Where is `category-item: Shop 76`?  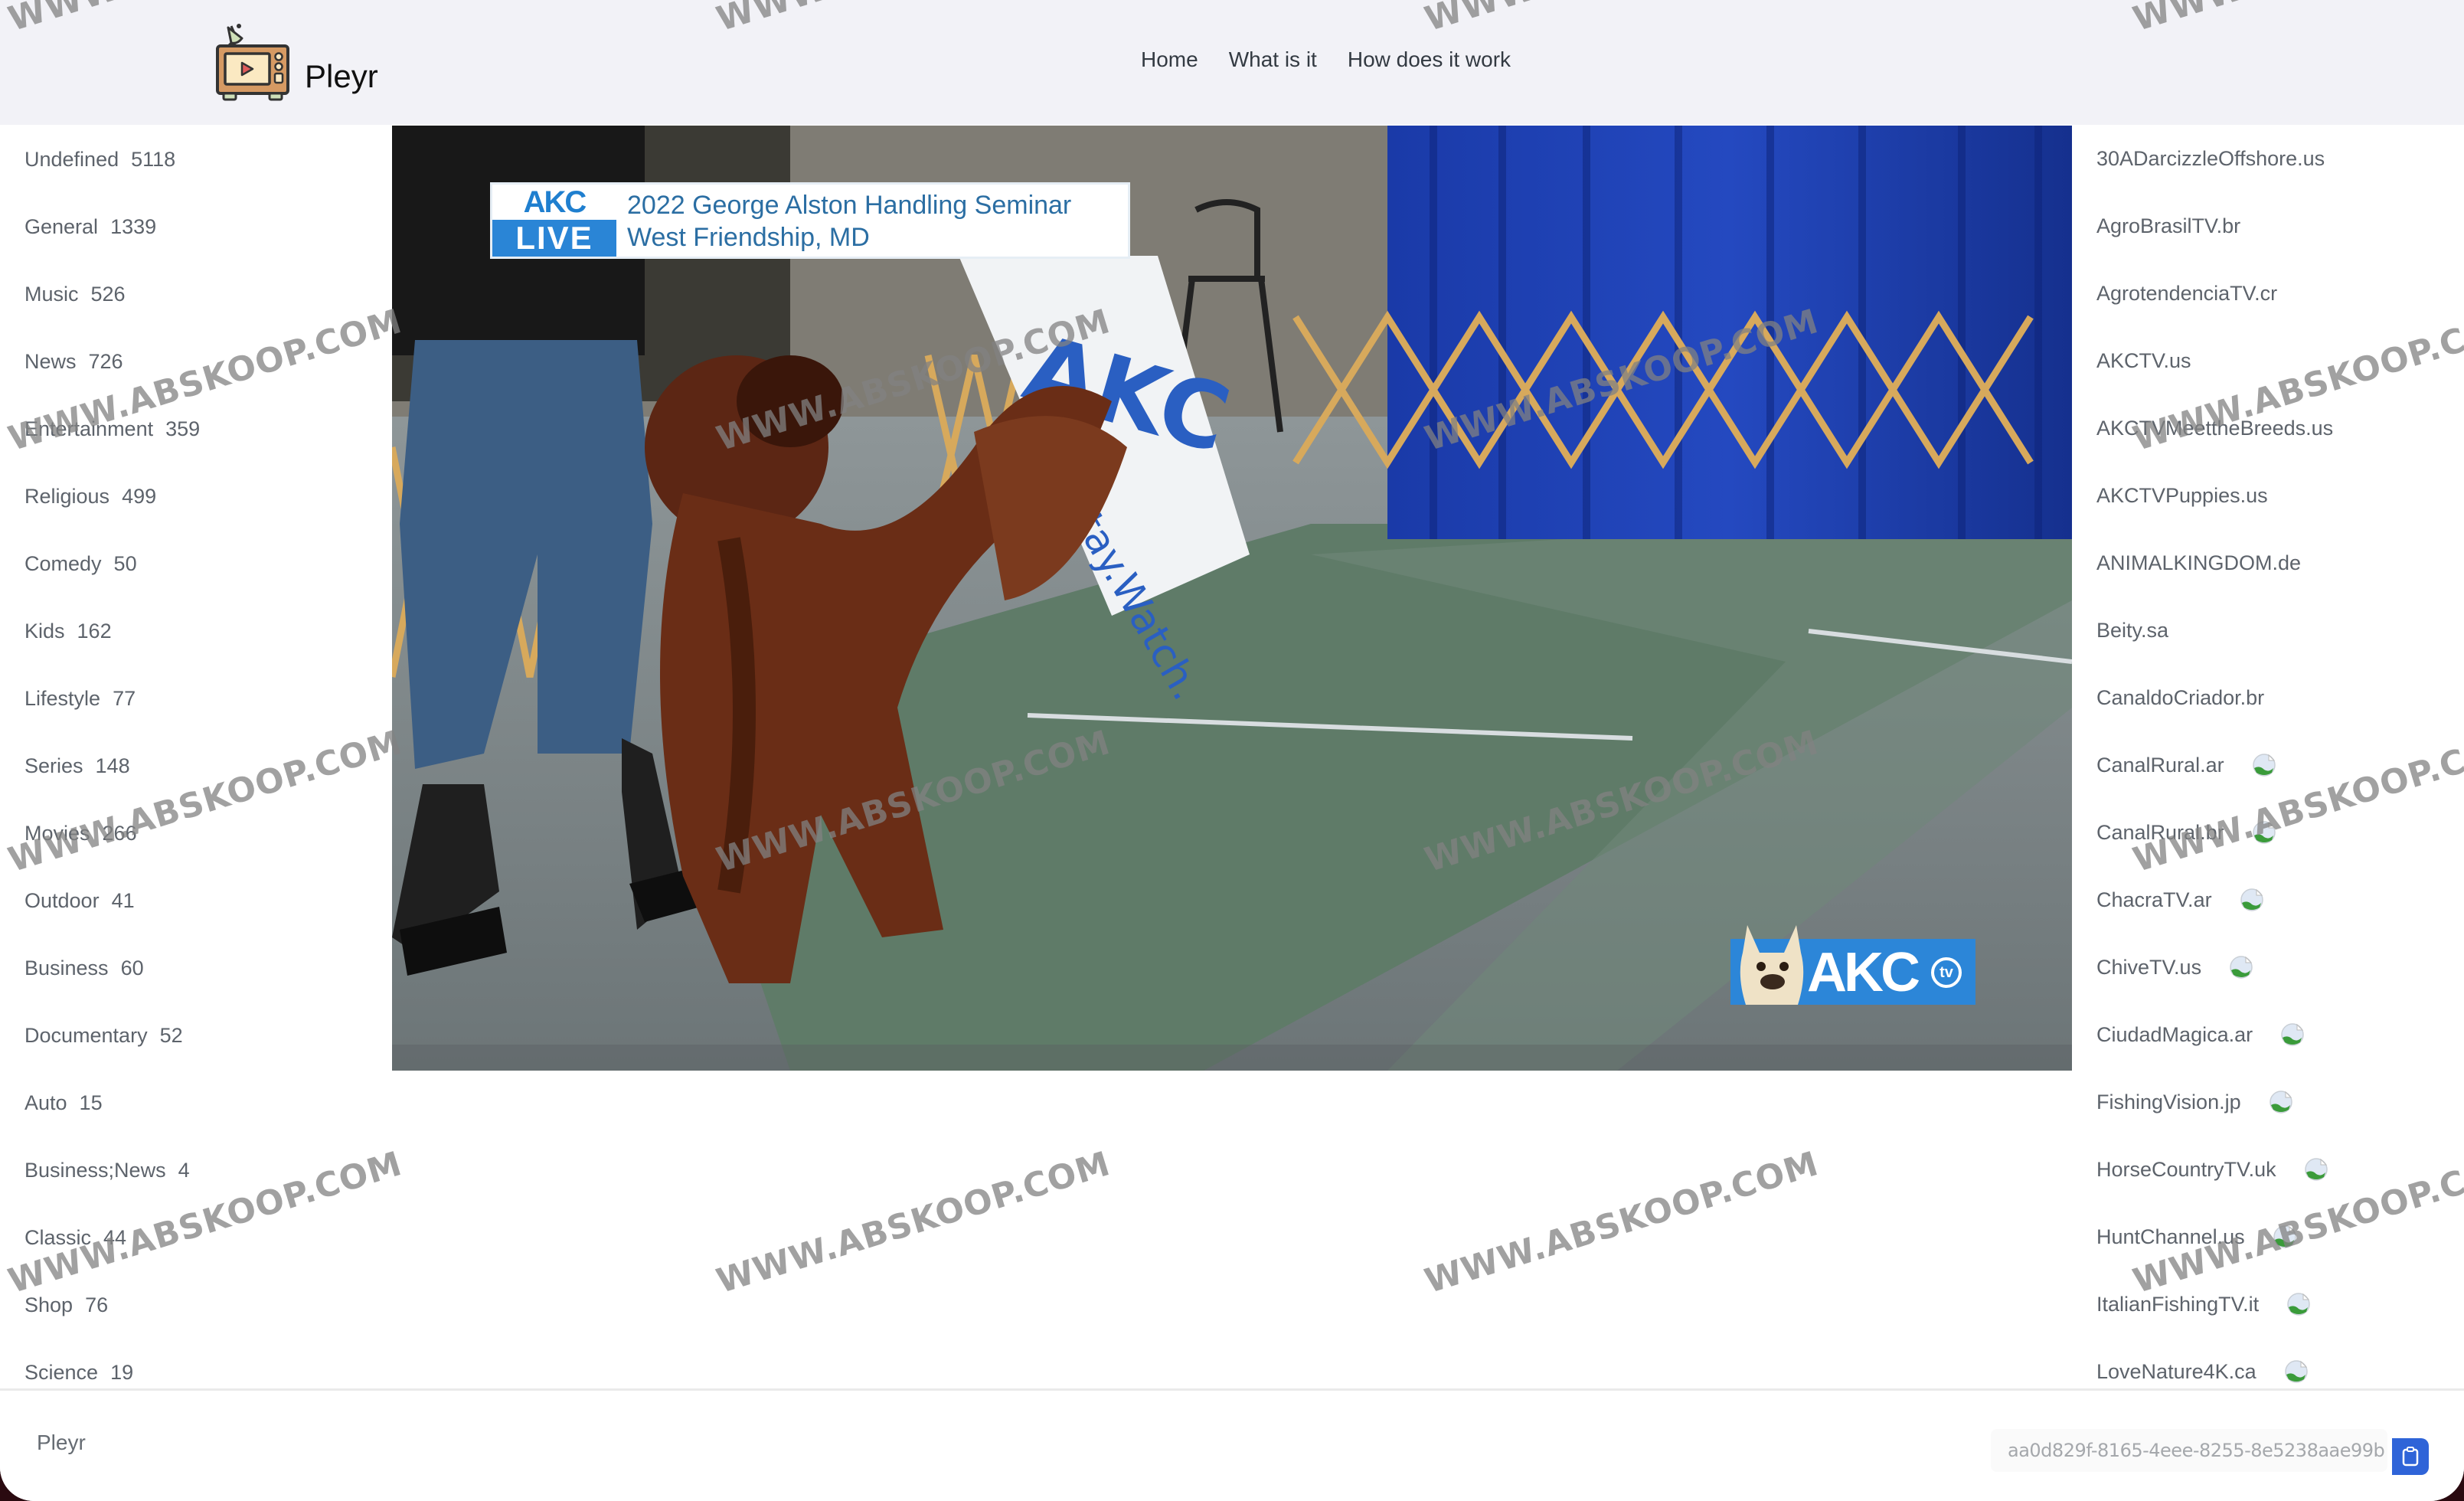 category-item: Shop 76 is located at coordinates (196, 1305).